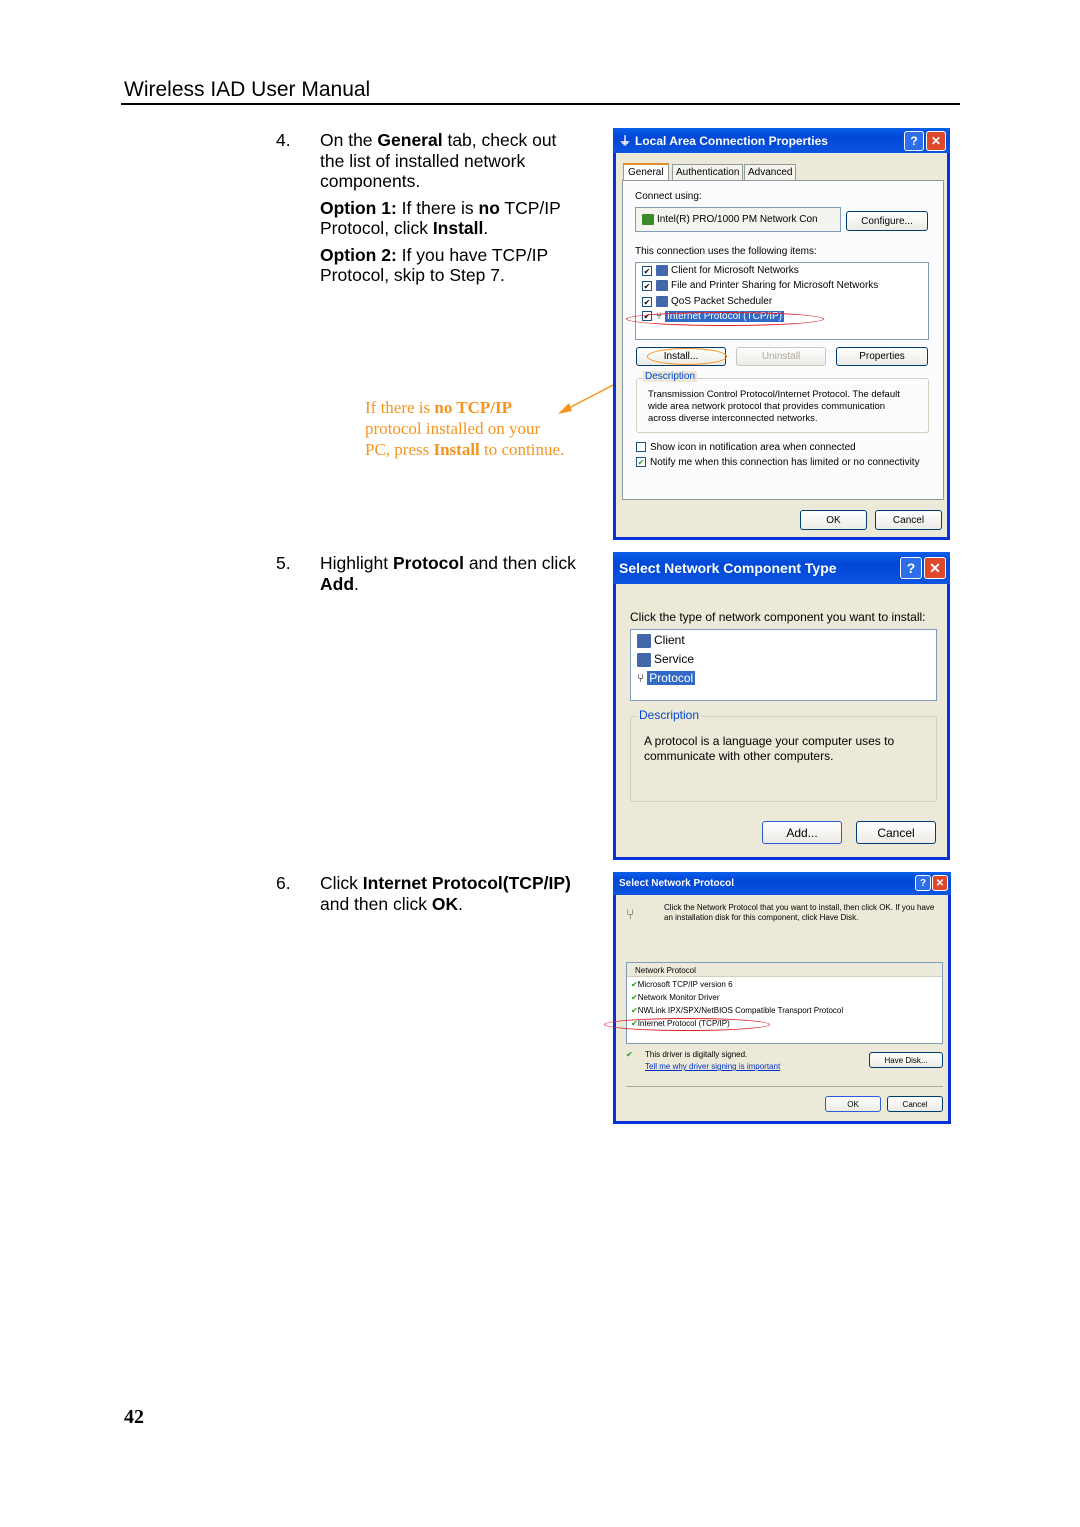 This screenshot has height=1527, width=1080. Describe the element at coordinates (882, 356) in the screenshot. I see `properties-button: Properties` at that location.